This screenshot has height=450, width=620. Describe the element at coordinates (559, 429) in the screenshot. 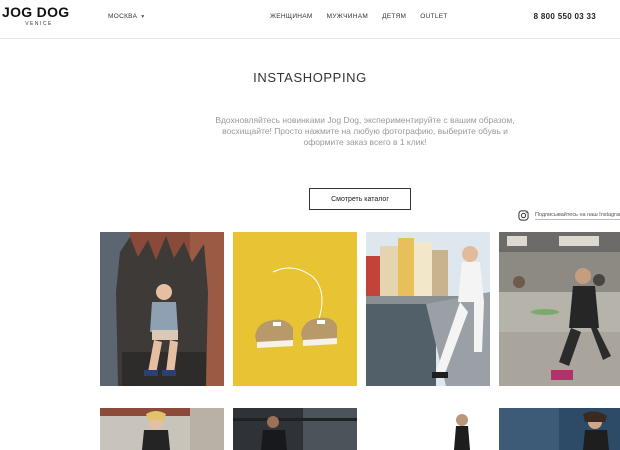

I see `insta-photo-city-girl` at that location.